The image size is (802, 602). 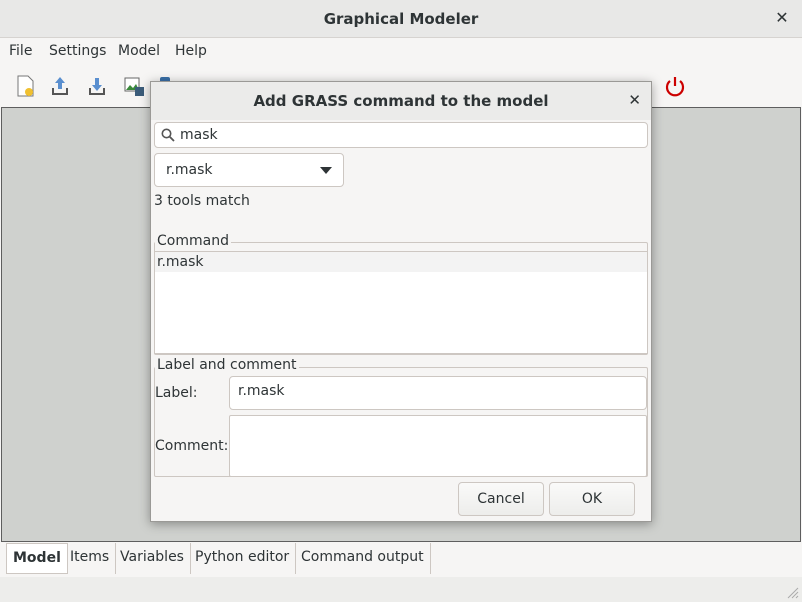 What do you see at coordinates (176, 393) in the screenshot?
I see `label-caption: Label:` at bounding box center [176, 393].